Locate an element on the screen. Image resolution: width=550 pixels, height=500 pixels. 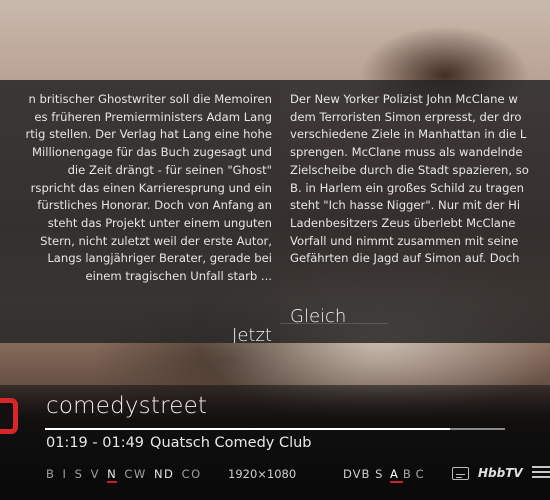
now-description-line: fürstliches Honorar. Doch von Anfang an is located at coordinates (154, 205).